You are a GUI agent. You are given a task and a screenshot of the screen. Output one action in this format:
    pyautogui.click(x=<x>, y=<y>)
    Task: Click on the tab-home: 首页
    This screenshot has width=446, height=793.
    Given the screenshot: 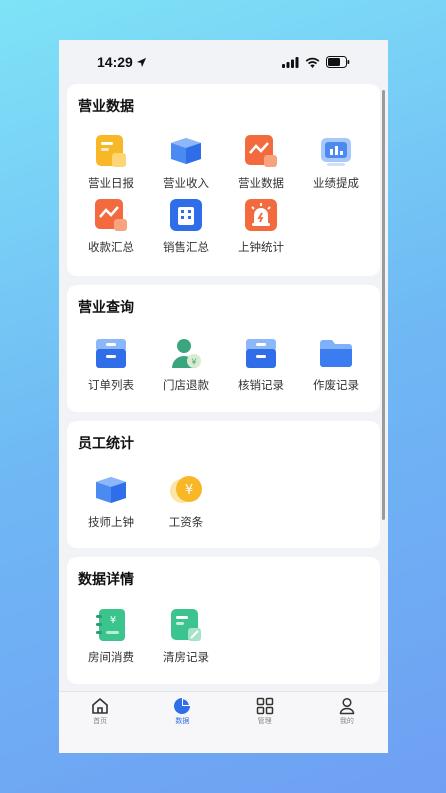 What is the action you would take?
    pyautogui.click(x=100, y=712)
    